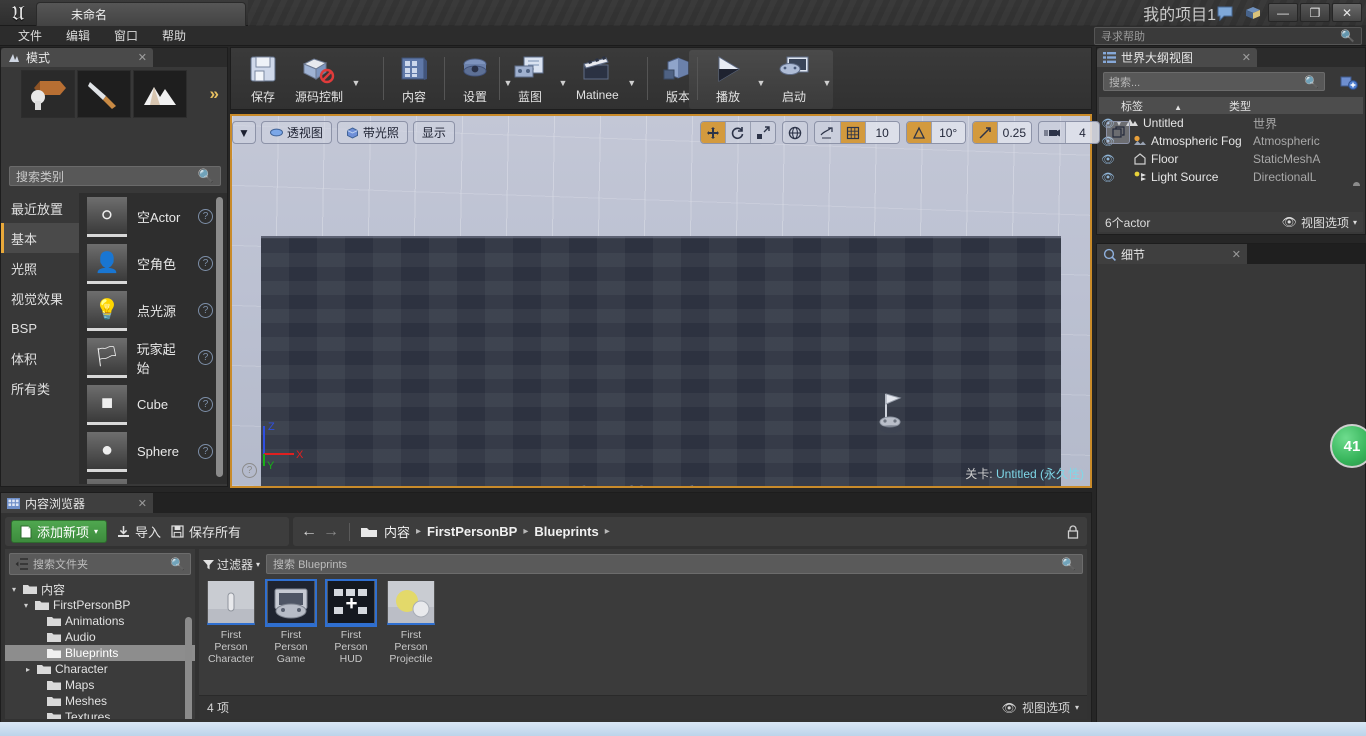 This screenshot has width=1366, height=736. I want to click on eye-icon: 👁, so click(1108, 159).